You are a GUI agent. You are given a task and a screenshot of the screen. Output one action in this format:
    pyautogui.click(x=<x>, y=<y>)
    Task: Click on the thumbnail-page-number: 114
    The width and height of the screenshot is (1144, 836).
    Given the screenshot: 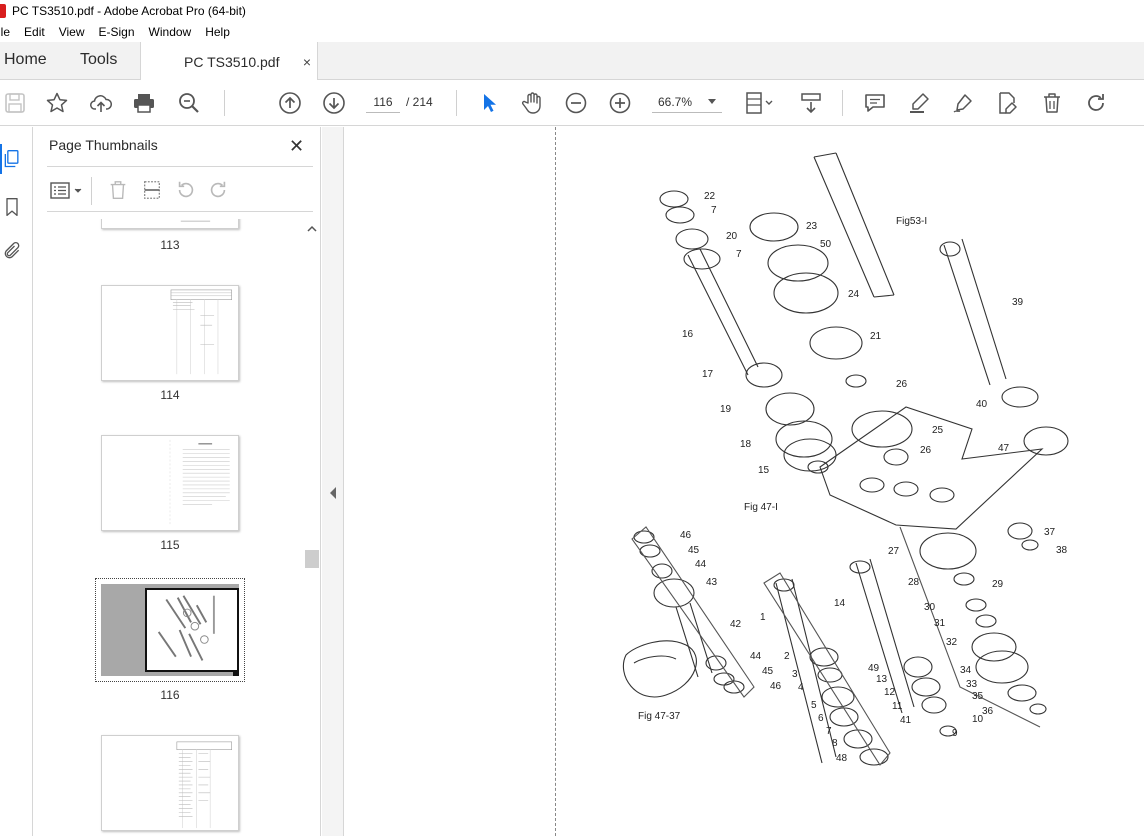 What is the action you would take?
    pyautogui.click(x=170, y=395)
    